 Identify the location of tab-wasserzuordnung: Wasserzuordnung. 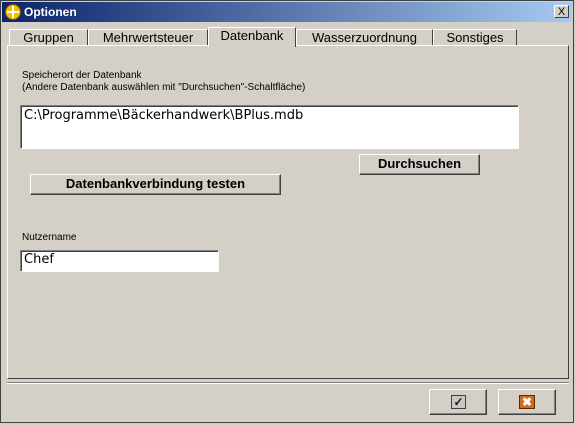
(364, 37).